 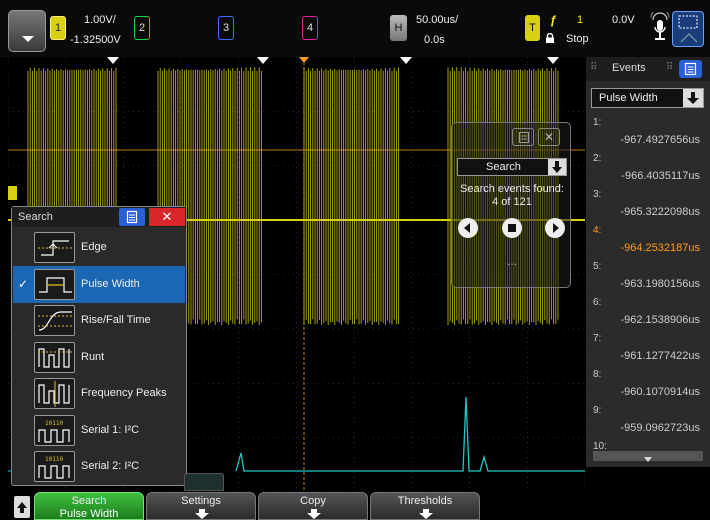 I want to click on stop-navigation-button, so click(x=512, y=228).